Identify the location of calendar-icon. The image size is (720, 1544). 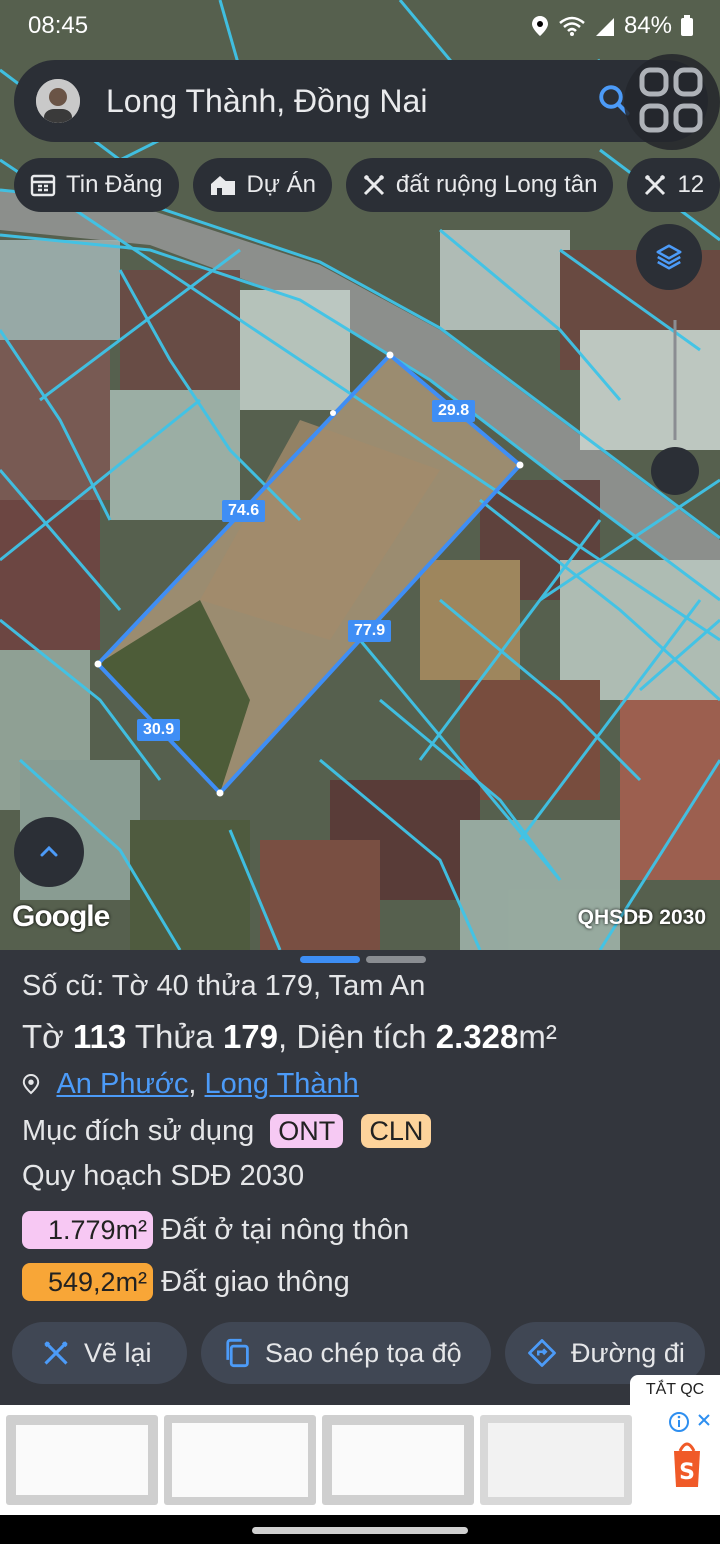
(43, 185).